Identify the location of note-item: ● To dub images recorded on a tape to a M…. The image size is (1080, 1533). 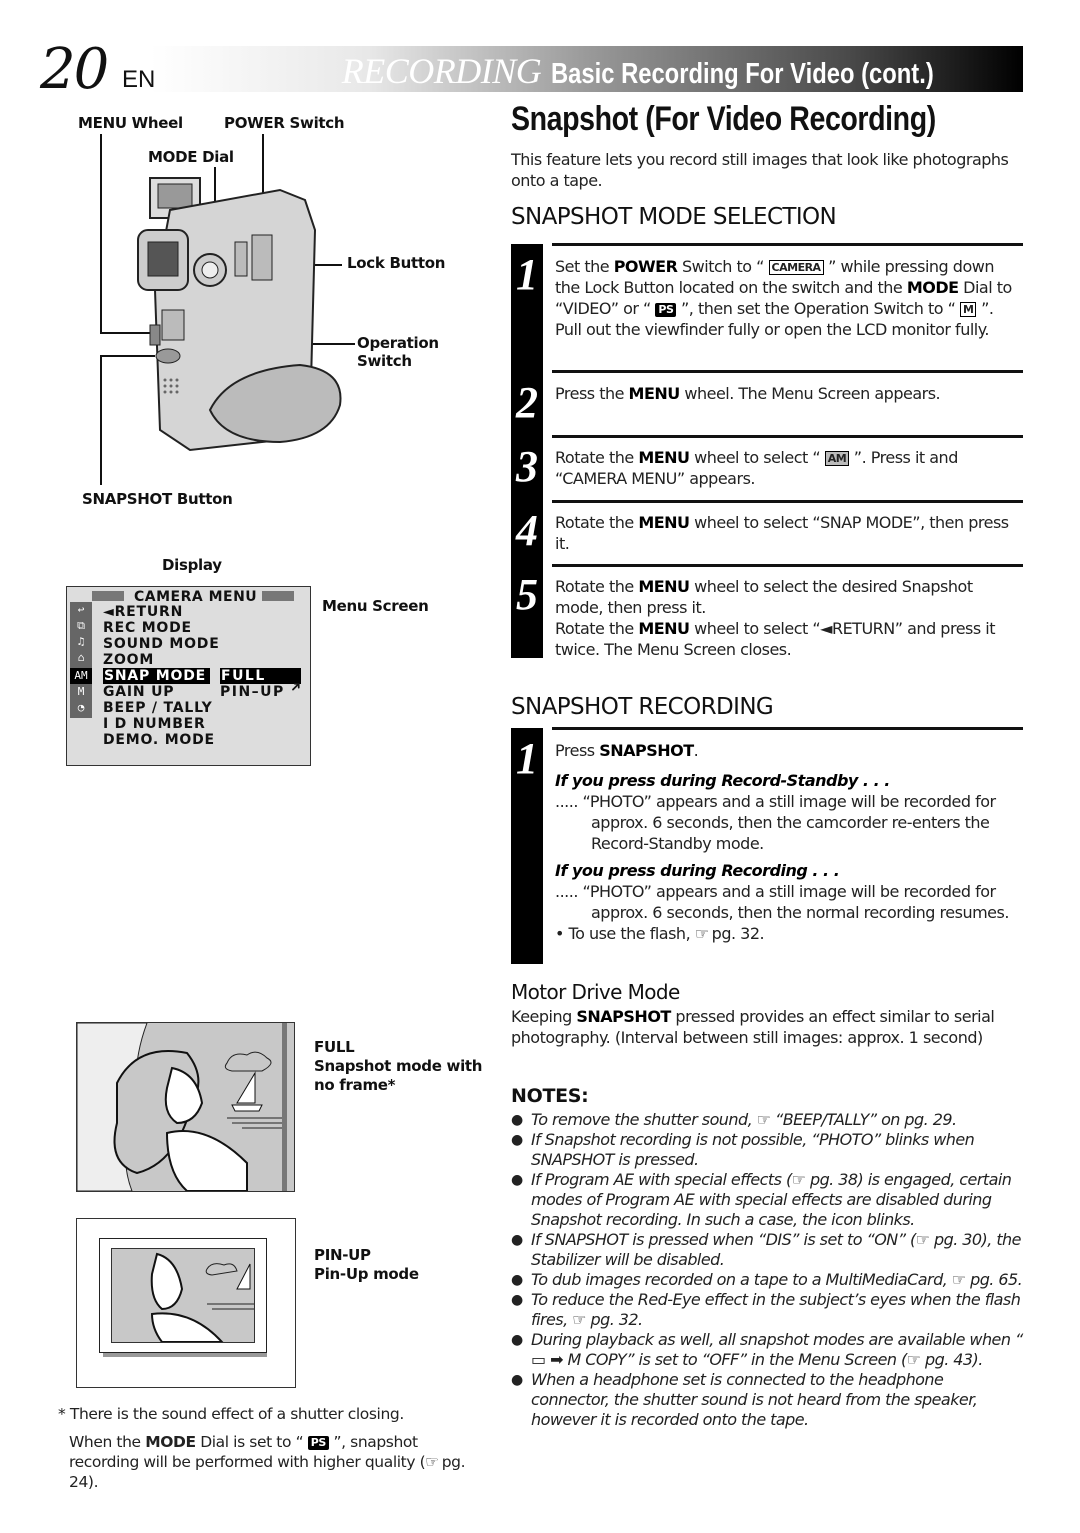
(767, 1279).